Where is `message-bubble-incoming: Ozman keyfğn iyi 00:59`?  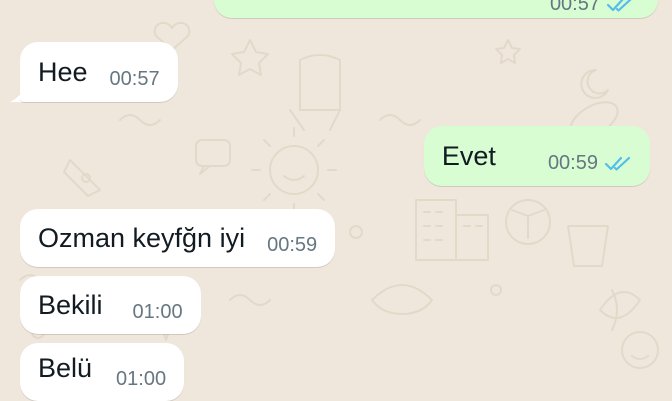 message-bubble-incoming: Ozman keyfğn iyi 00:59 is located at coordinates (178, 238).